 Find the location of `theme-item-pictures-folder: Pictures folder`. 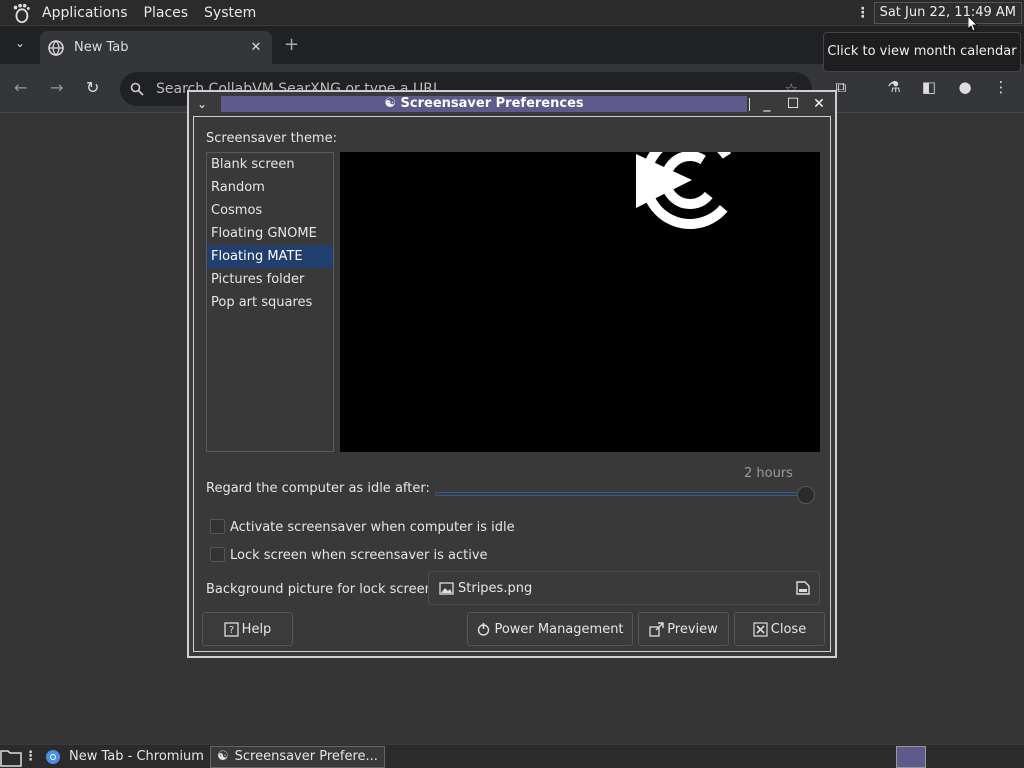

theme-item-pictures-folder: Pictures folder is located at coordinates (270, 279).